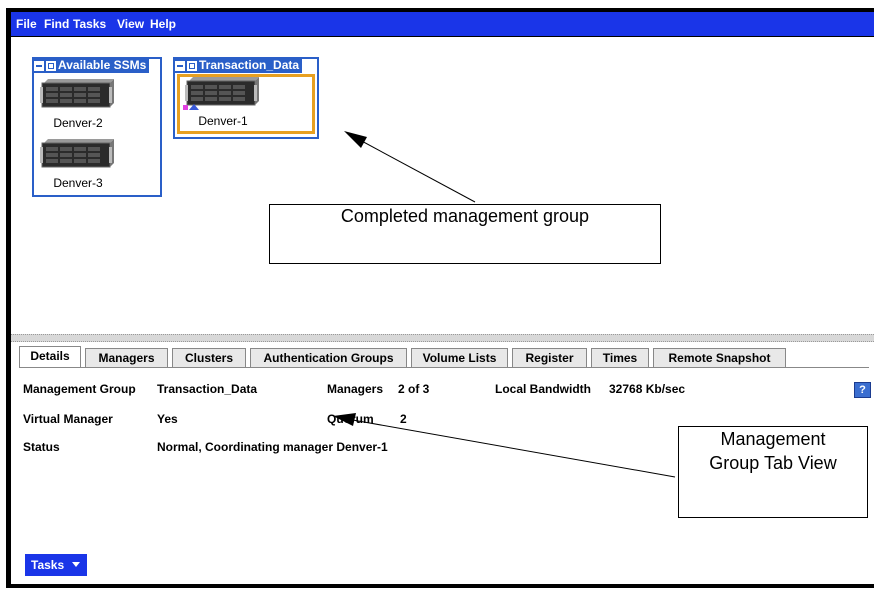 The image size is (879, 595). I want to click on managers-value: 2 of 3, so click(414, 389).